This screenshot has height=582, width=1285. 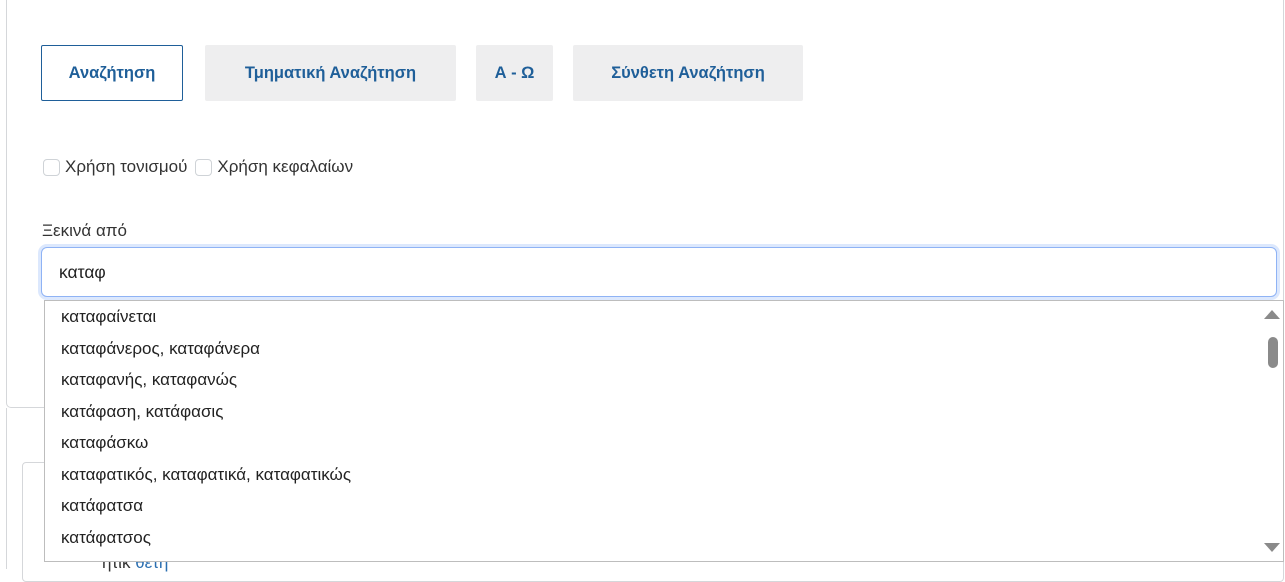 What do you see at coordinates (656, 475) in the screenshot?
I see `suggestion-item: καταφατικός, καταφατικά, καταφατικώς` at bounding box center [656, 475].